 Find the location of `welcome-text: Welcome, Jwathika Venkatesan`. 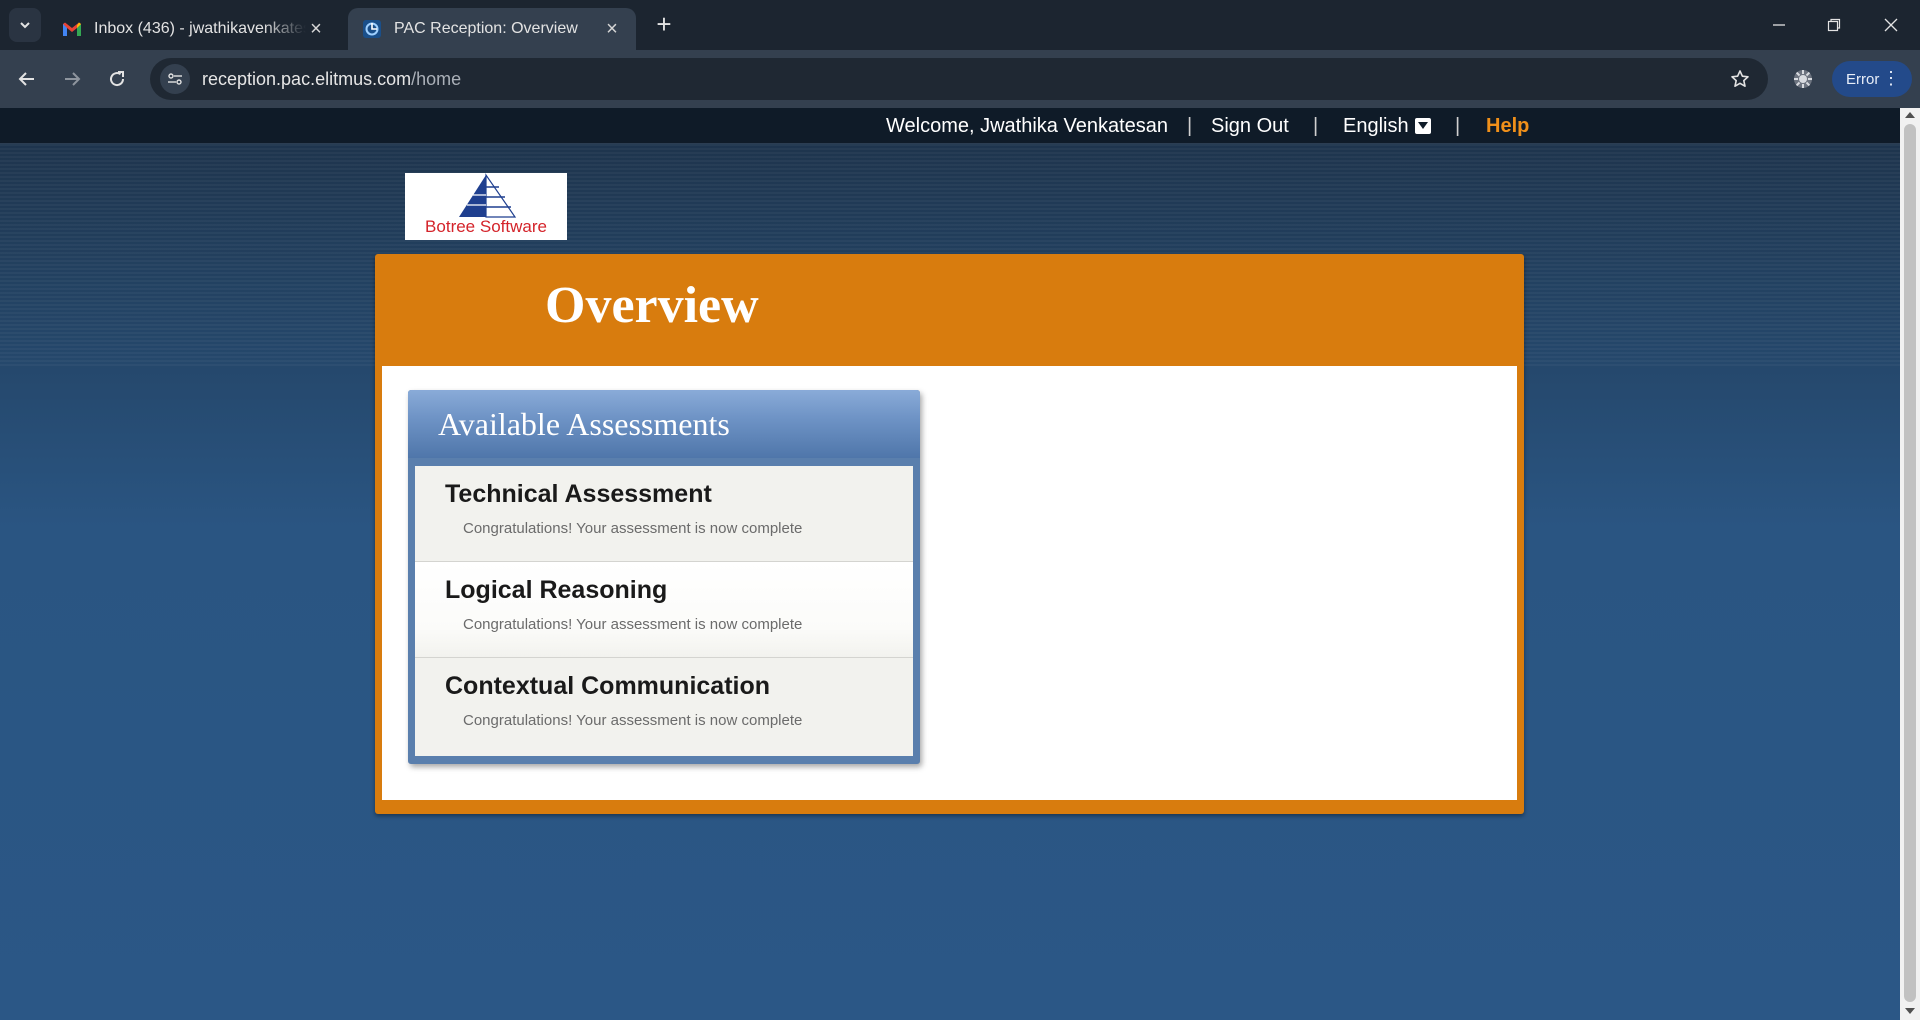

welcome-text: Welcome, Jwathika Venkatesan is located at coordinates (1027, 126).